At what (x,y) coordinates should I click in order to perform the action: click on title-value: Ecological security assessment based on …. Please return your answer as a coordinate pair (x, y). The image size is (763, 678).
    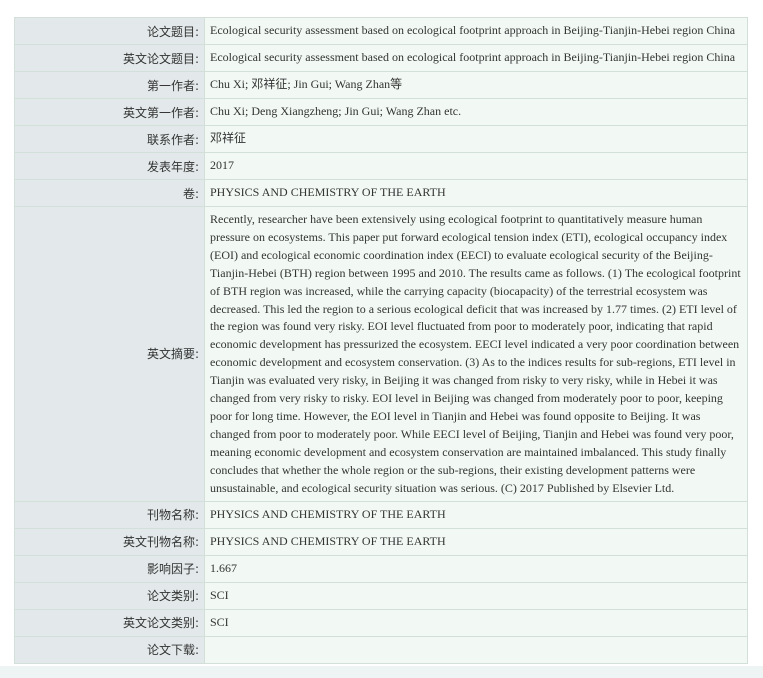
    Looking at the image, I should click on (476, 31).